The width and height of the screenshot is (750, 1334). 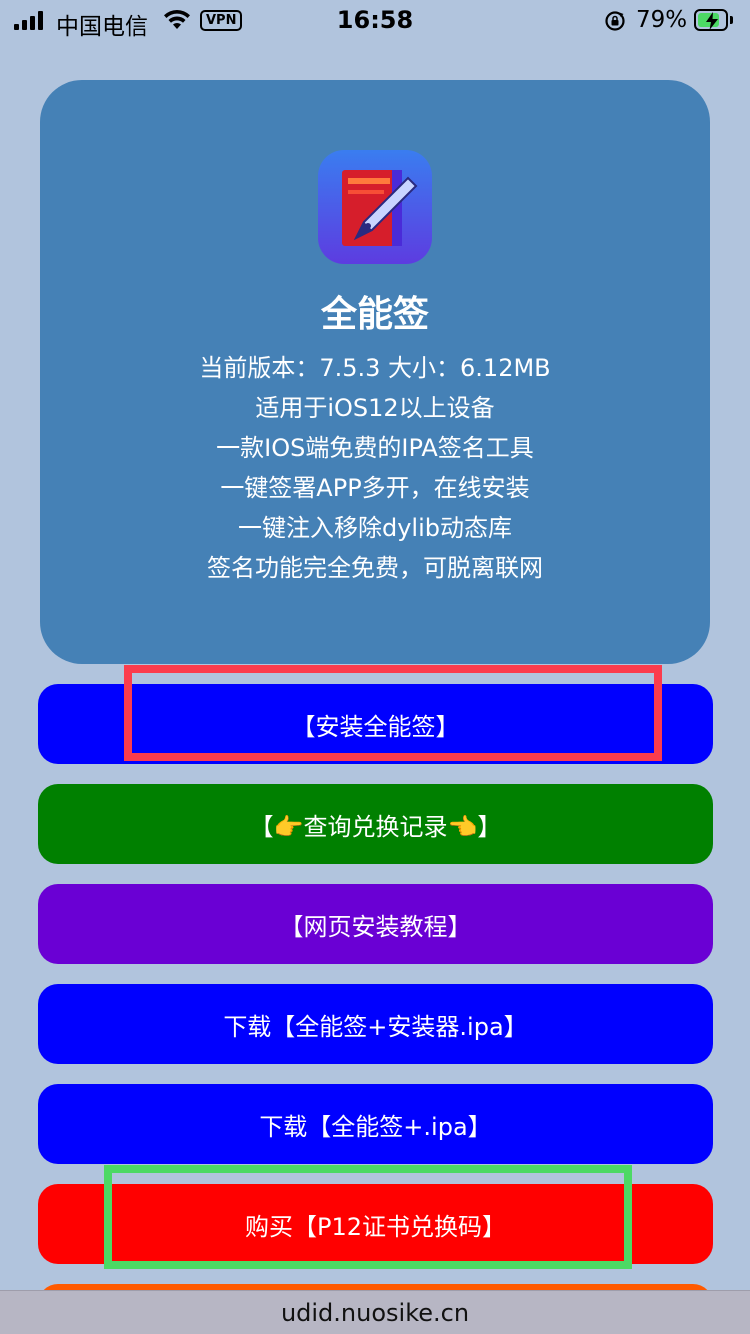 What do you see at coordinates (375, 488) in the screenshot?
I see `feature-line: 一键签署APP多开，在线安装` at bounding box center [375, 488].